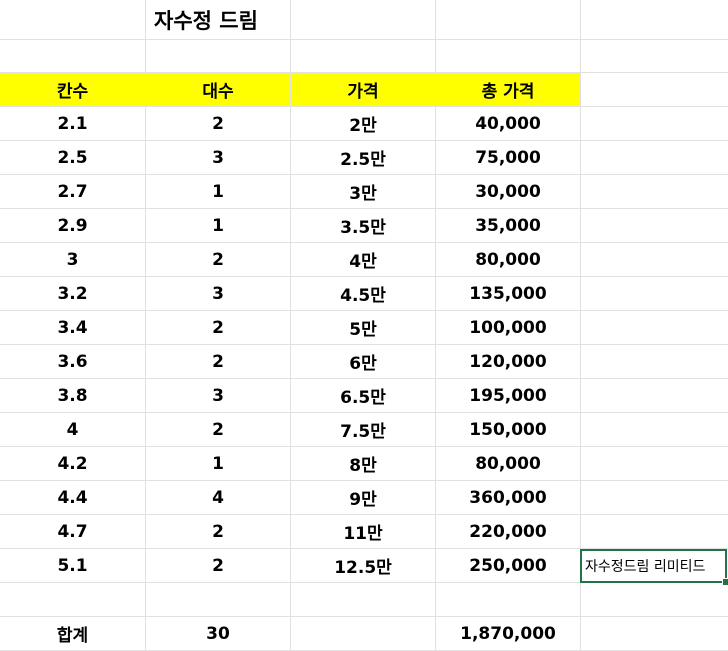  I want to click on total-price-cell: 360,000, so click(508, 498).